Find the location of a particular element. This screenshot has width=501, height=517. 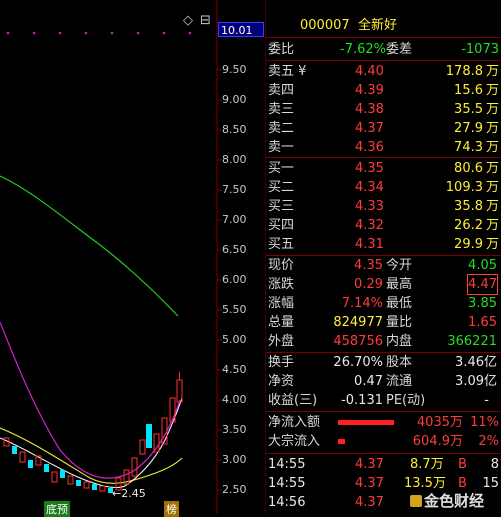

quote-label: 今开 is located at coordinates (399, 265).